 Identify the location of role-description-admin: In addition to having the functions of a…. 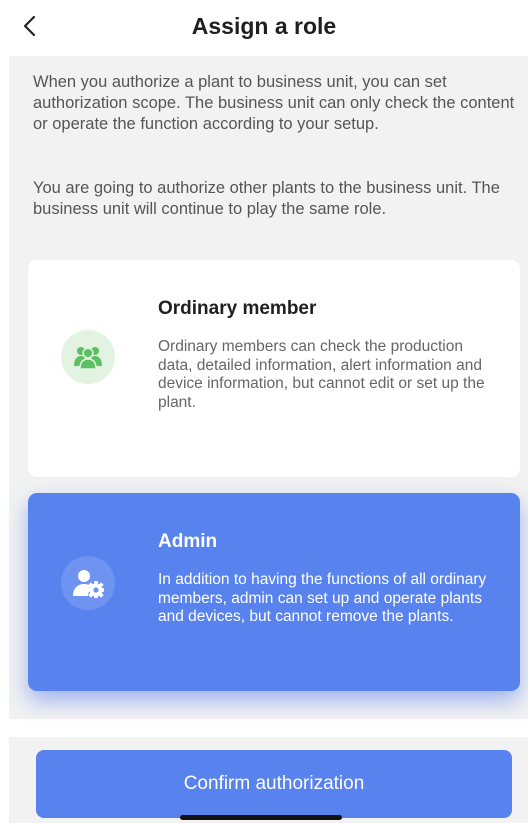
(322, 598).